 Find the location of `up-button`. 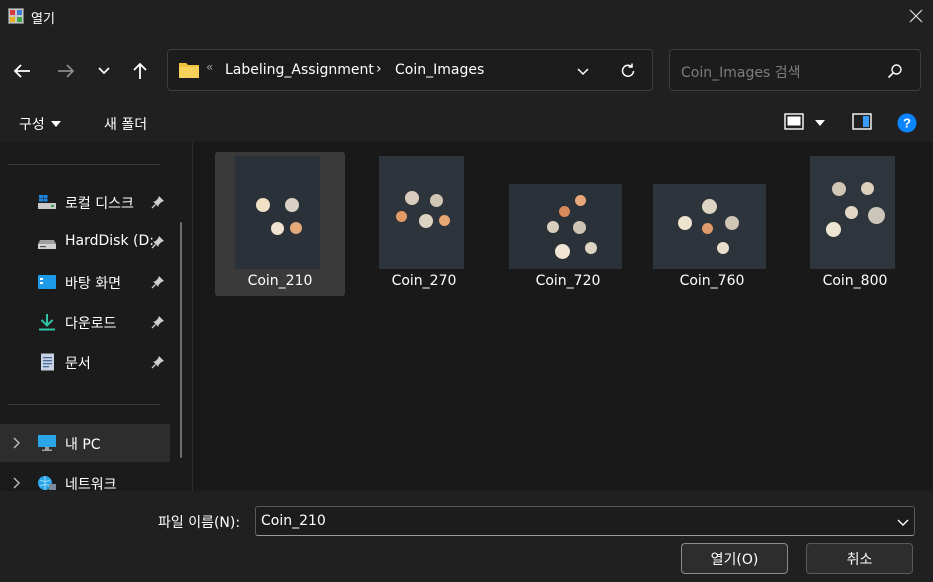

up-button is located at coordinates (140, 71).